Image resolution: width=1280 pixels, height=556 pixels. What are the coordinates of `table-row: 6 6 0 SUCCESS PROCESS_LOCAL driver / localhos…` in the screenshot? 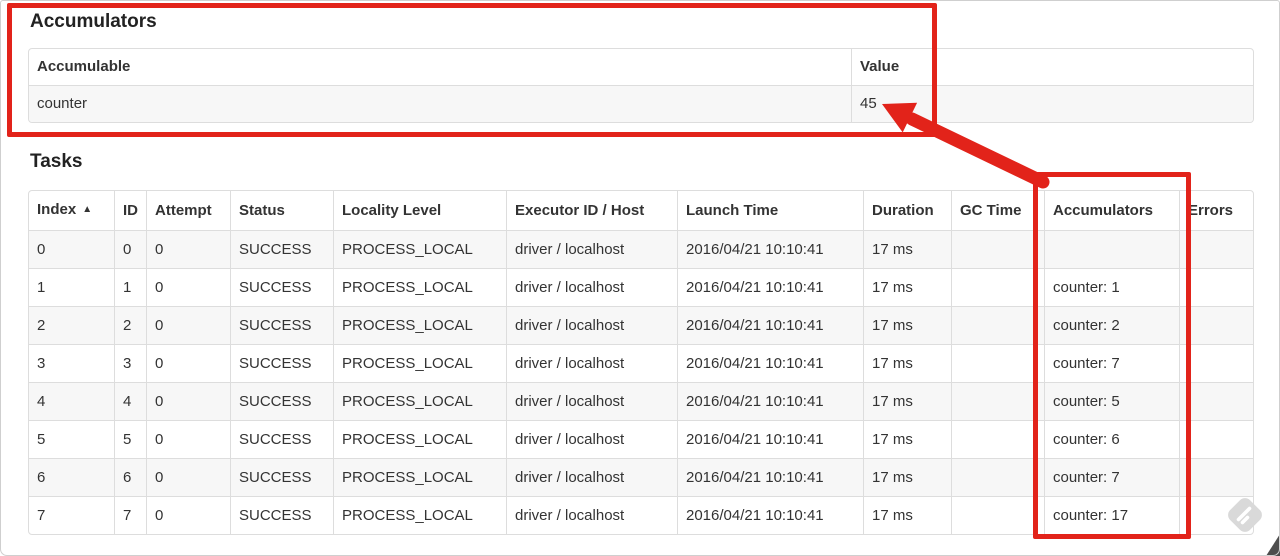 It's located at (641, 477).